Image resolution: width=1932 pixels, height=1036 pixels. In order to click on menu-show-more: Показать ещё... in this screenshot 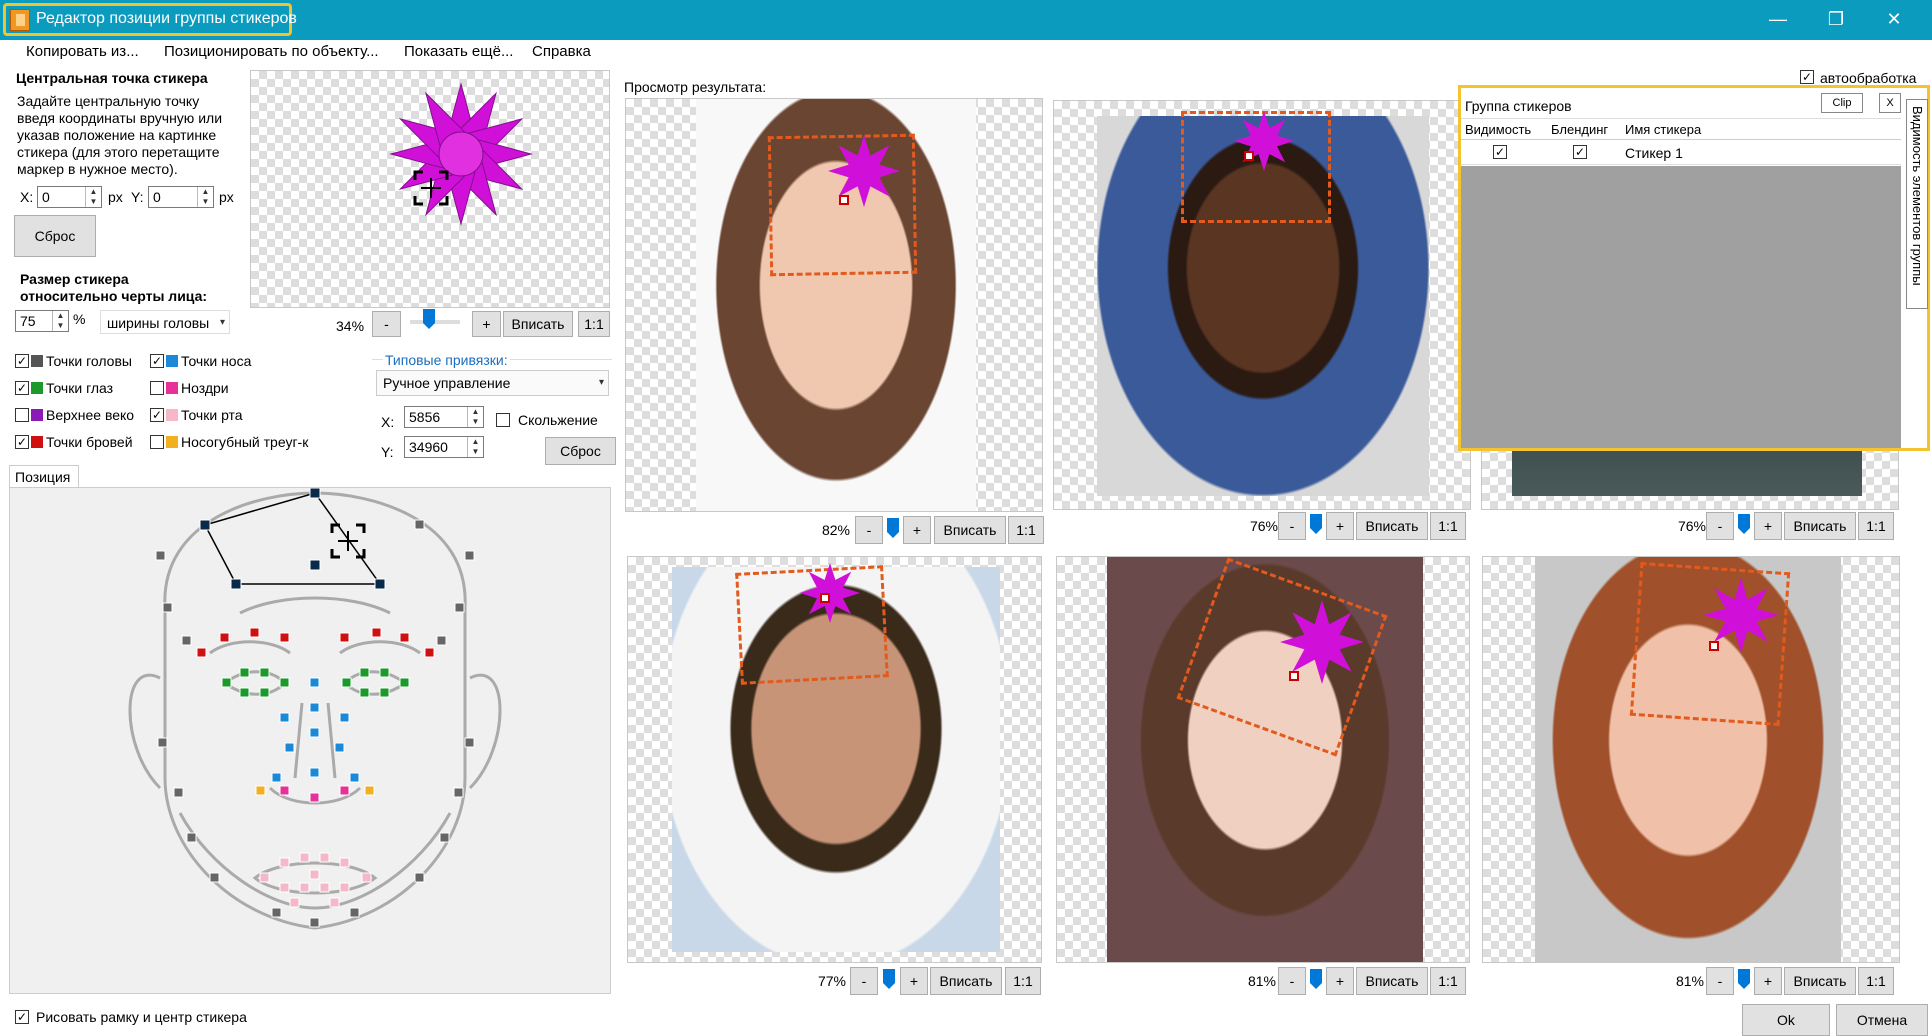, I will do `click(458, 51)`.